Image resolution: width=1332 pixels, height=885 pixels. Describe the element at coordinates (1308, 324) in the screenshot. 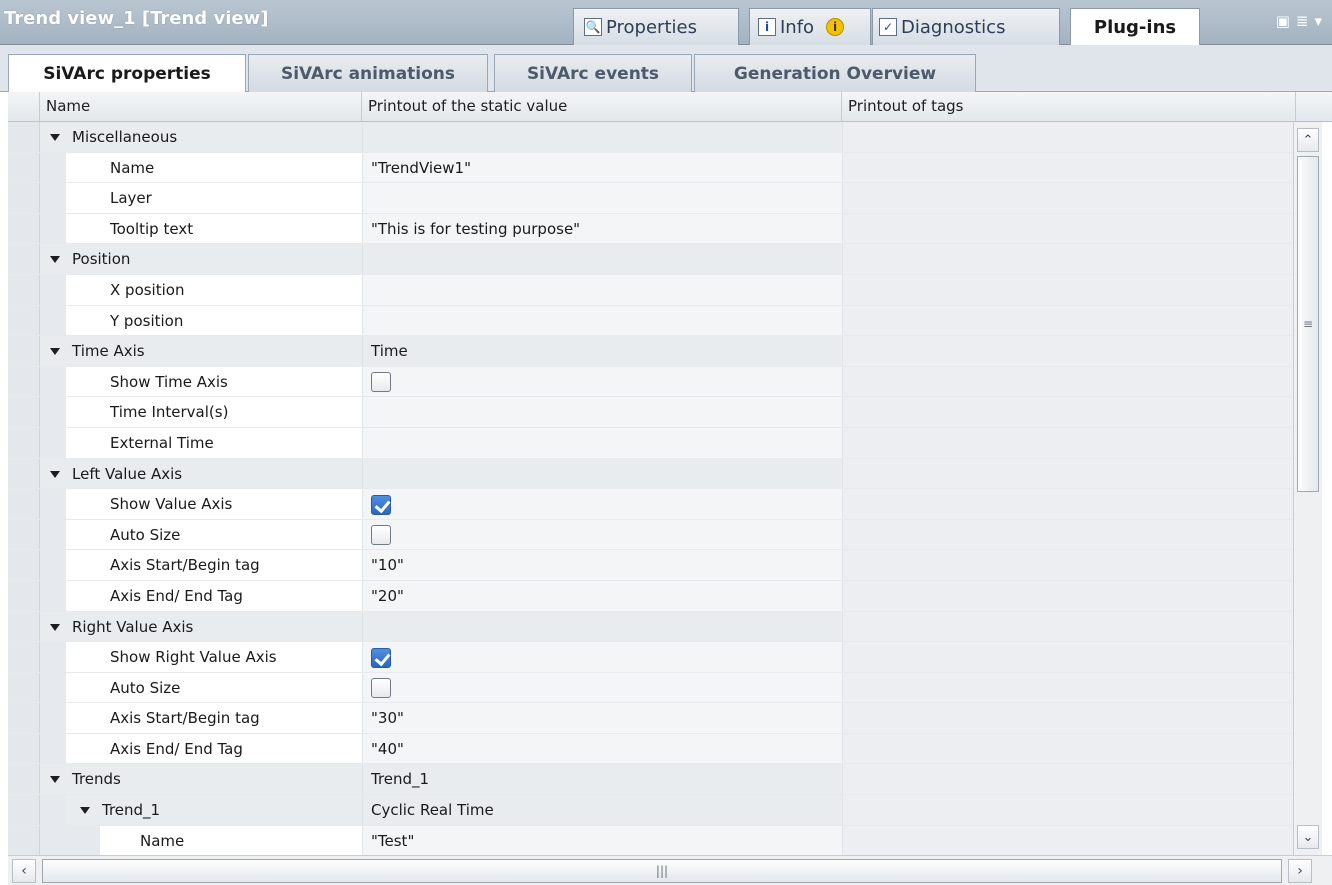

I see `vertical-scroll-thumb: ≡` at that location.